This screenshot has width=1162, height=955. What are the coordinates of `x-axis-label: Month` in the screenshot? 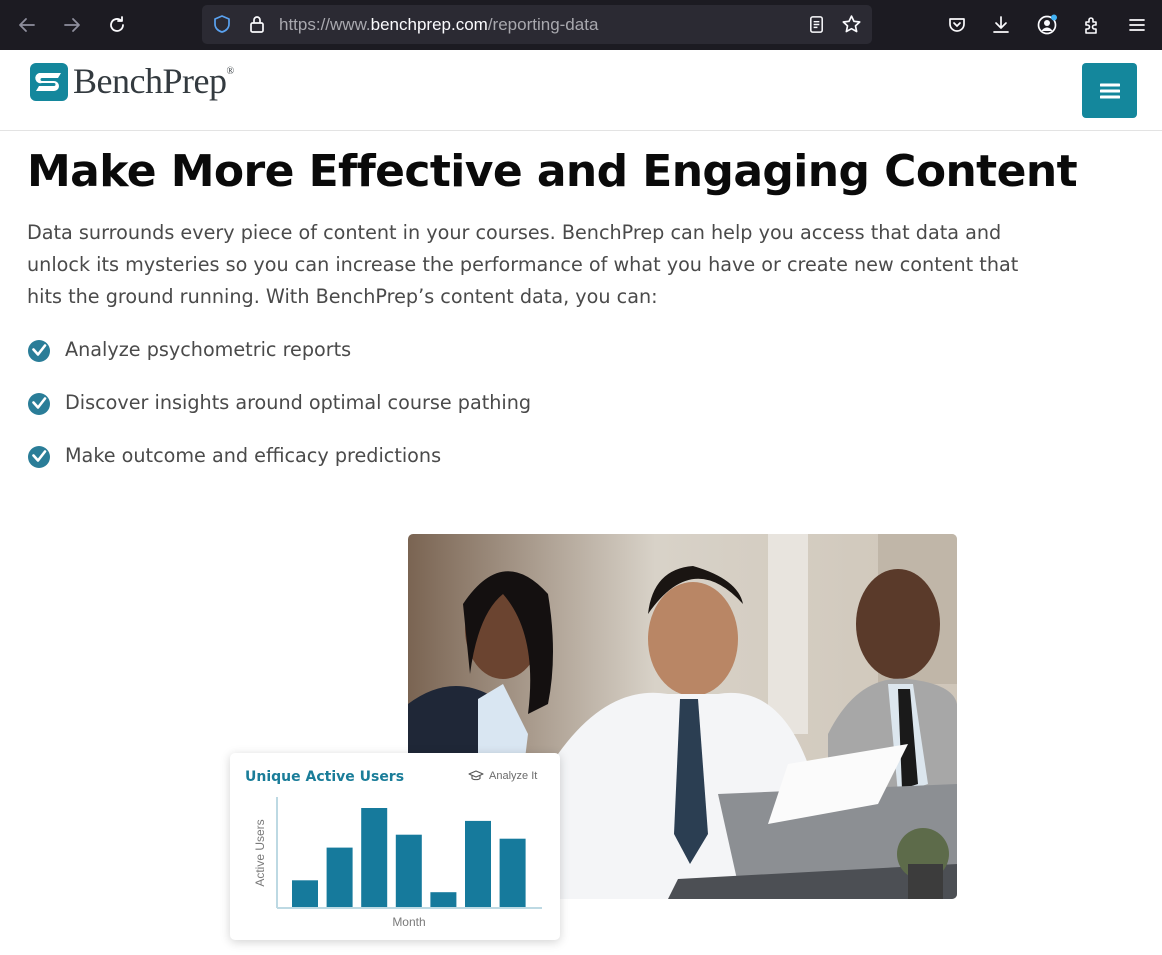 It's located at (408, 922).